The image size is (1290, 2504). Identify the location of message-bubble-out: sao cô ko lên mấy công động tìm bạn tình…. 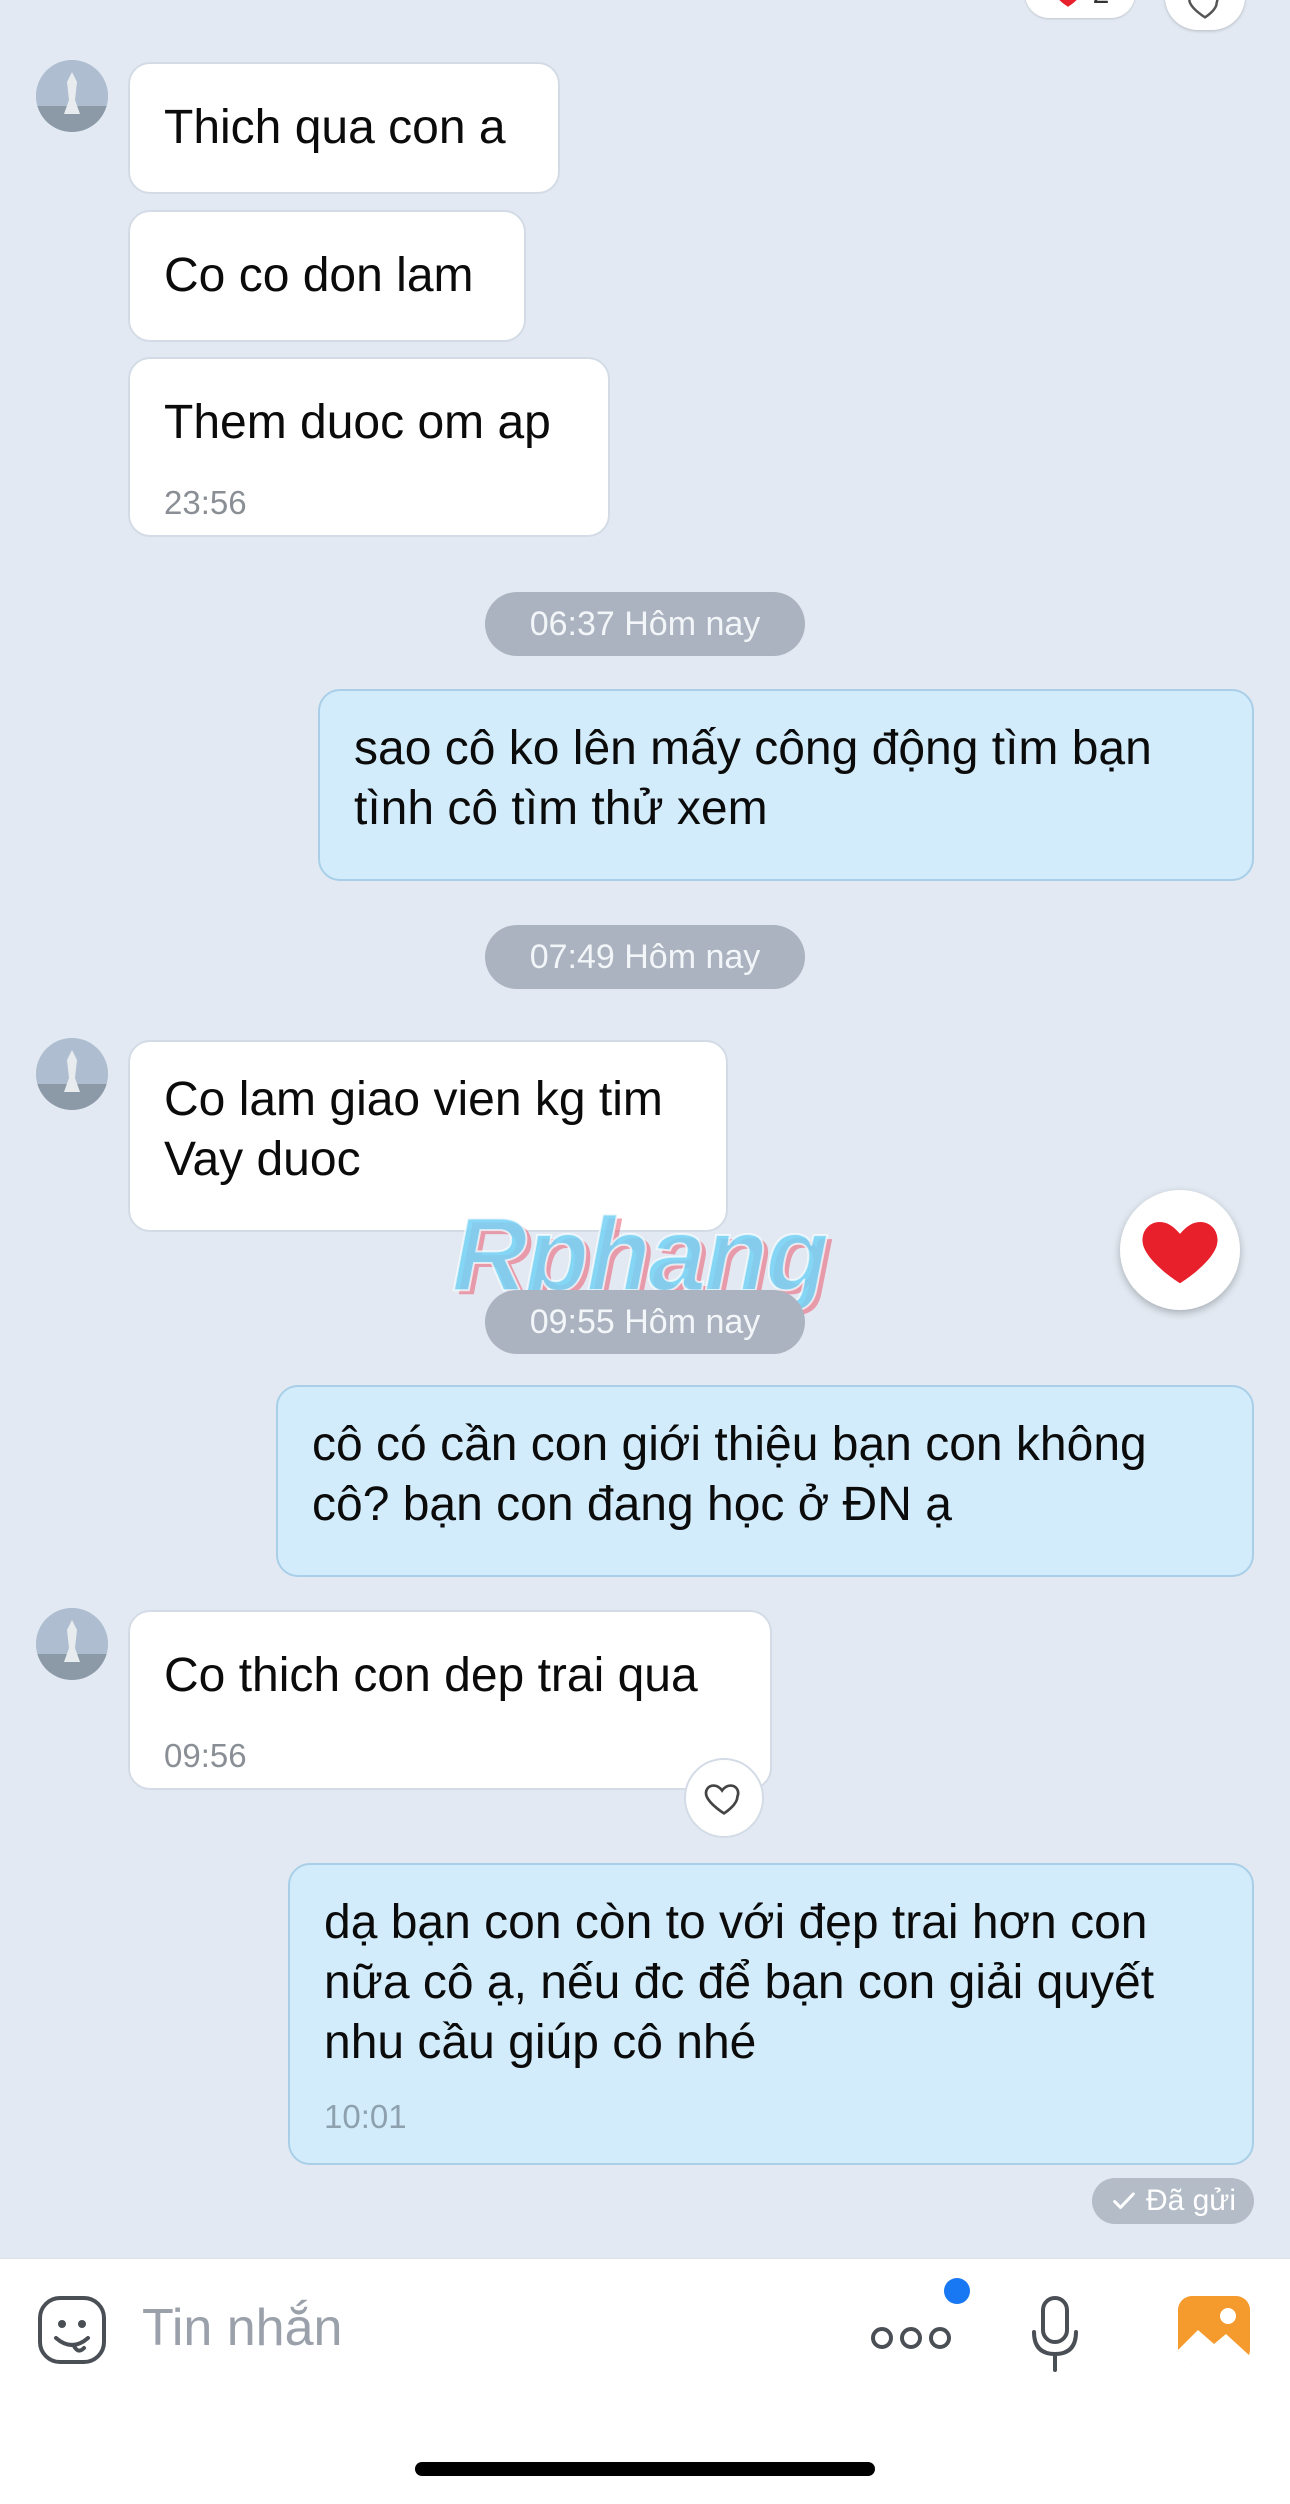
(786, 785).